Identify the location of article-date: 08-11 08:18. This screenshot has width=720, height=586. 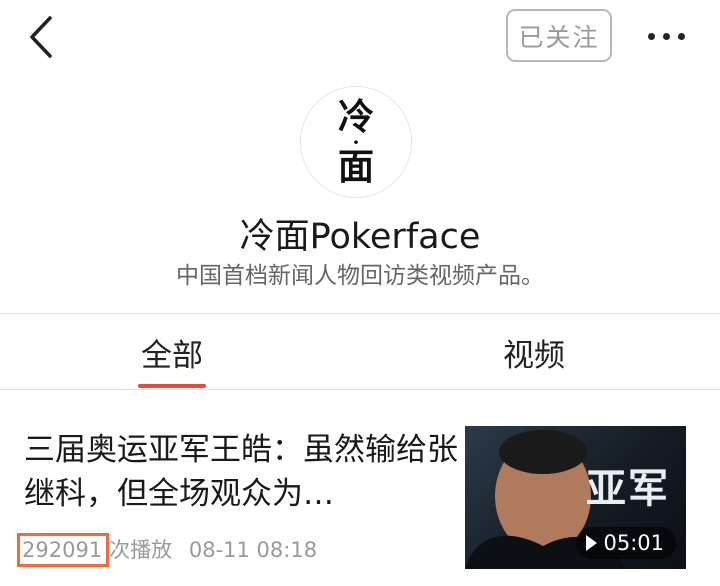
(253, 550).